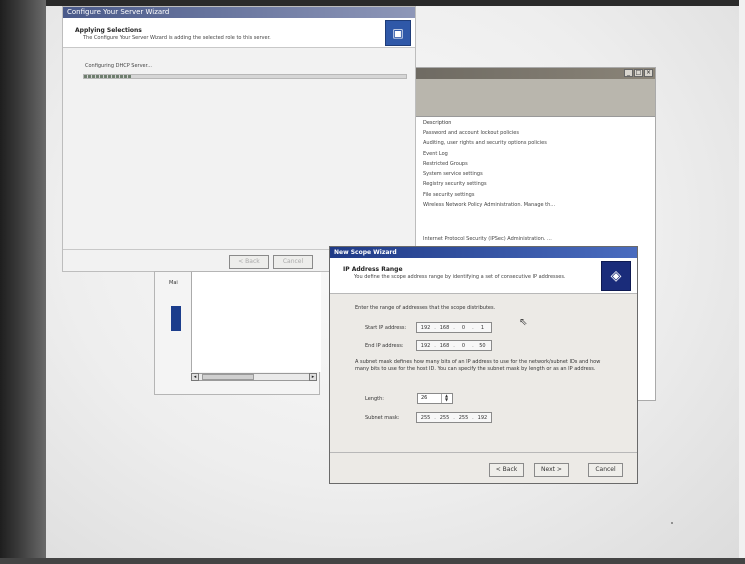  I want to click on next-button: Next >, so click(551, 470).